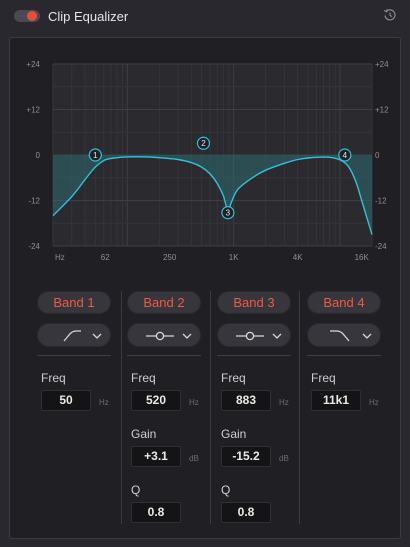 Image resolution: width=410 pixels, height=547 pixels. What do you see at coordinates (246, 400) in the screenshot?
I see `band-3-freq-field: 883` at bounding box center [246, 400].